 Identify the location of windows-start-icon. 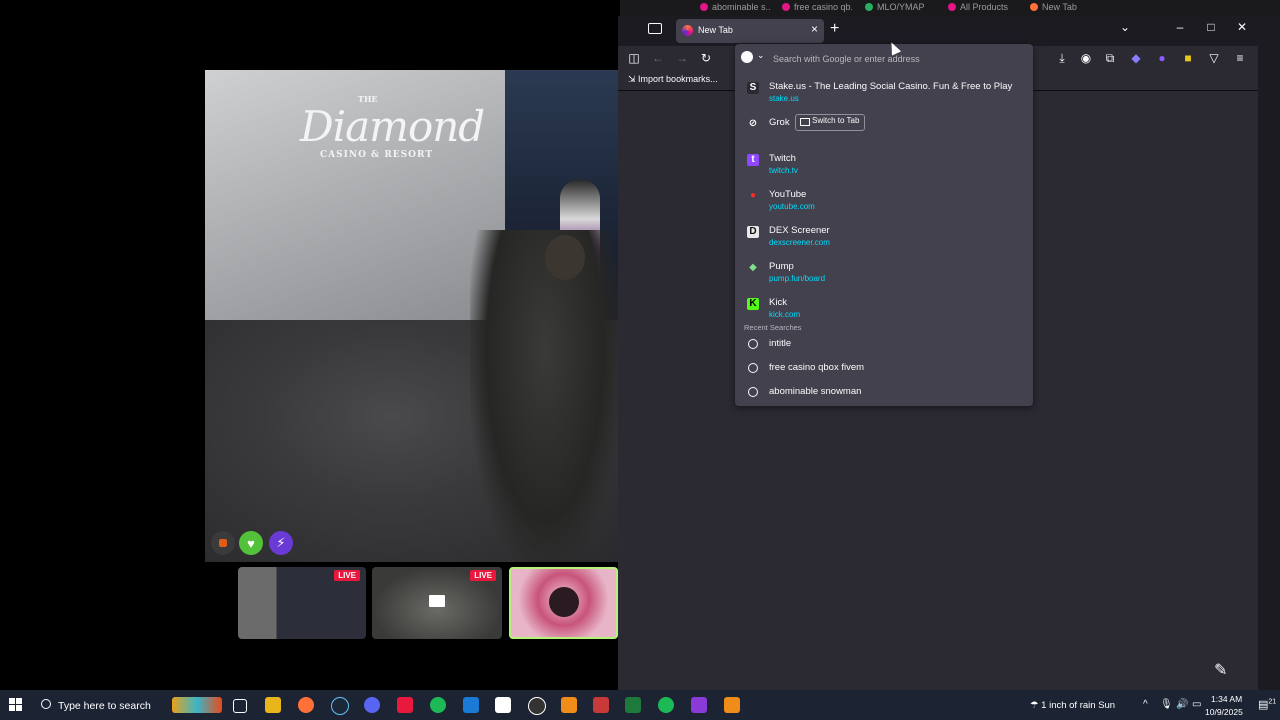
(16, 705).